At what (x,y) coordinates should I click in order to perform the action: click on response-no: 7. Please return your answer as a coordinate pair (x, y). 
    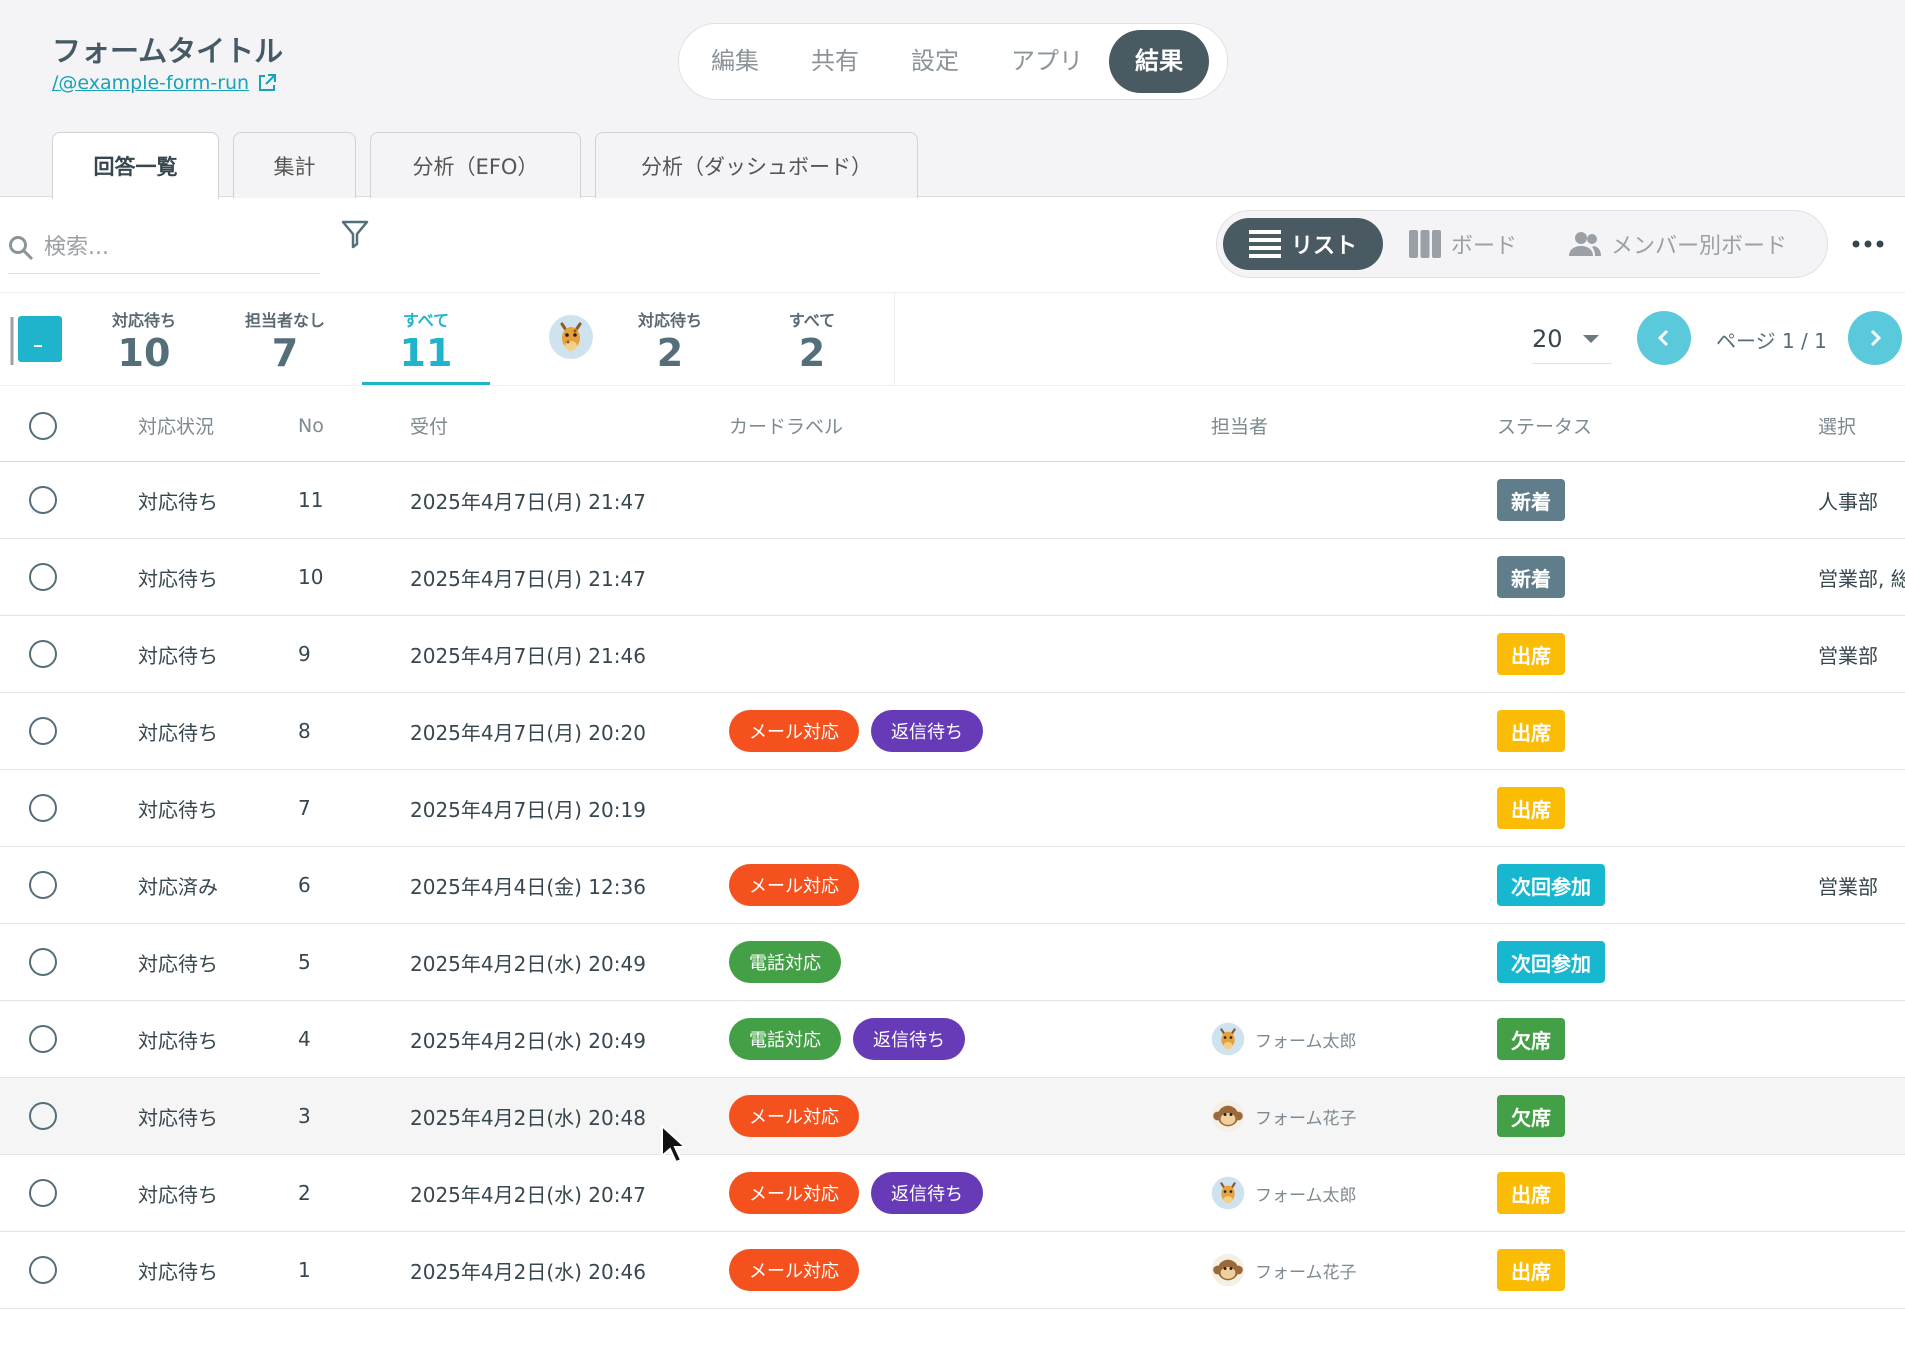
    Looking at the image, I should click on (304, 808).